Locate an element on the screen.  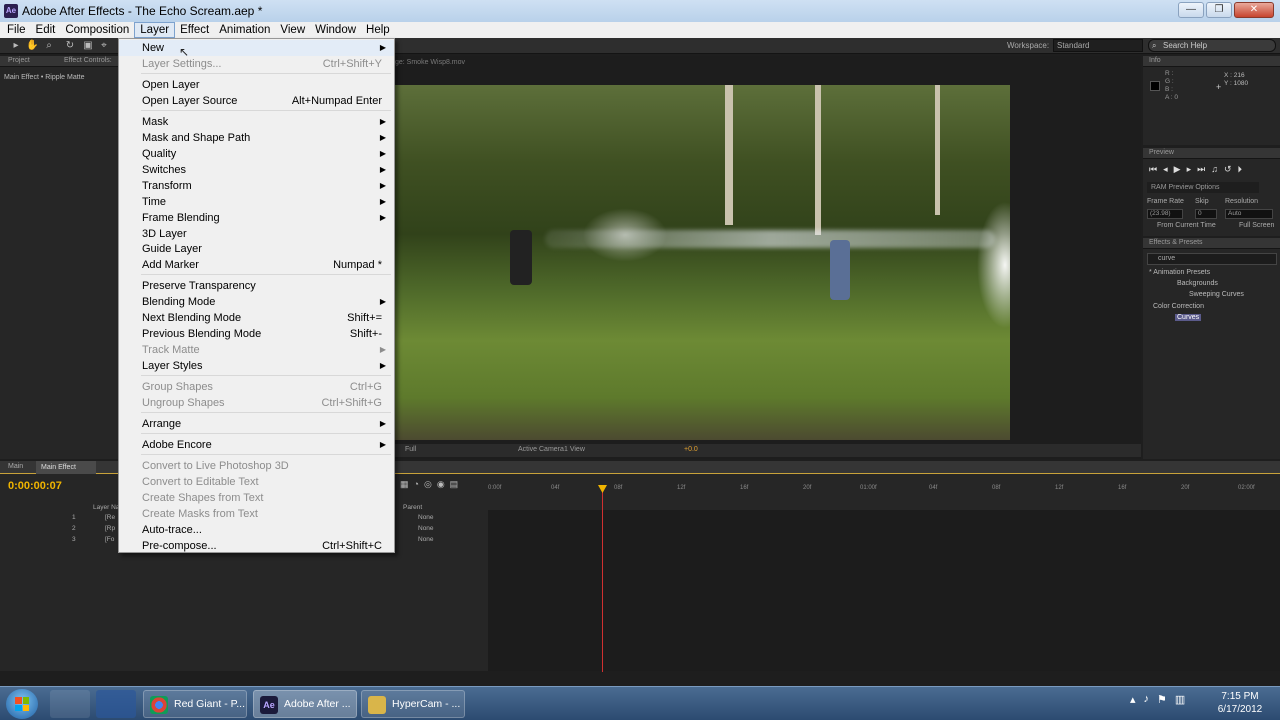
menu-item-mask-and-shape-path: Mask and Shape Path ▶ is located at coordinates (256, 138).